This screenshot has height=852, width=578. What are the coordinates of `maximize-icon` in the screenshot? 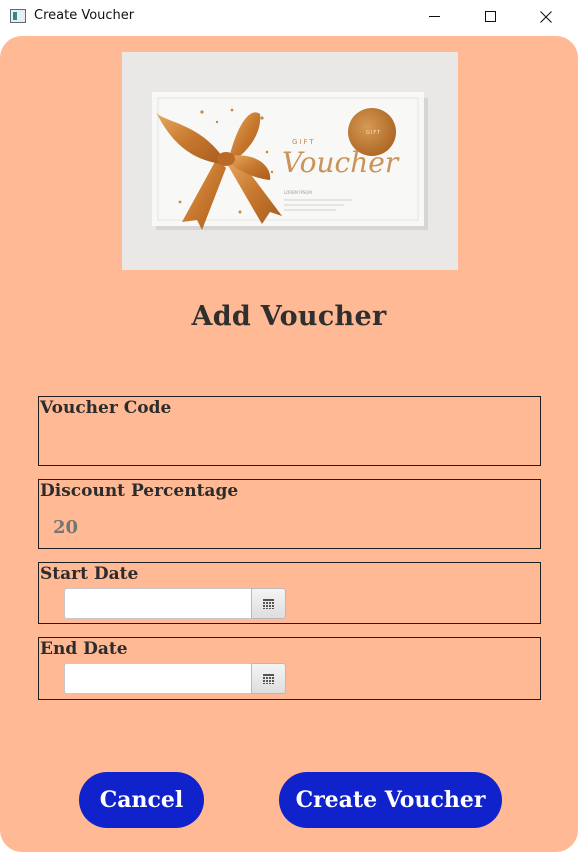 It's located at (490, 16).